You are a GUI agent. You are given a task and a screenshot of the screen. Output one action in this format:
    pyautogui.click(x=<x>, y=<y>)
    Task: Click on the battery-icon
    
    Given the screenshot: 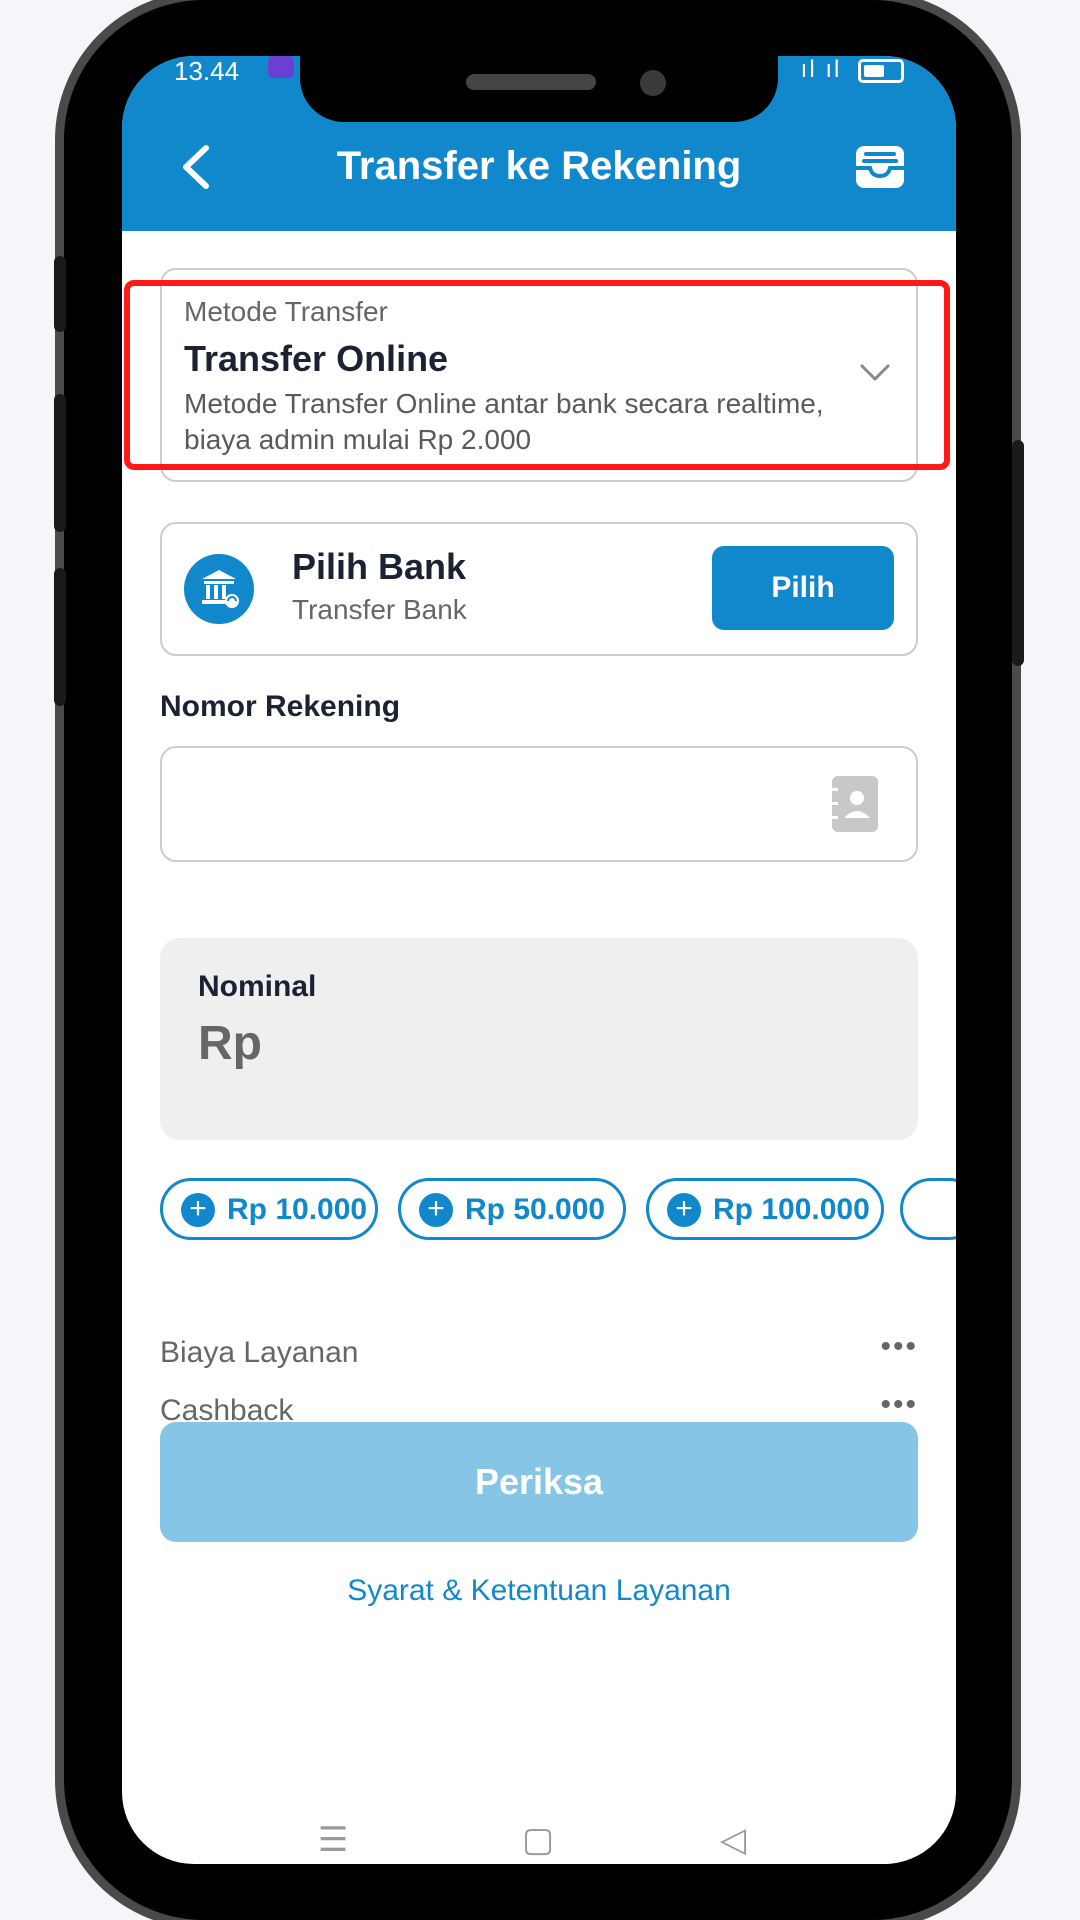 What is the action you would take?
    pyautogui.click(x=881, y=70)
    